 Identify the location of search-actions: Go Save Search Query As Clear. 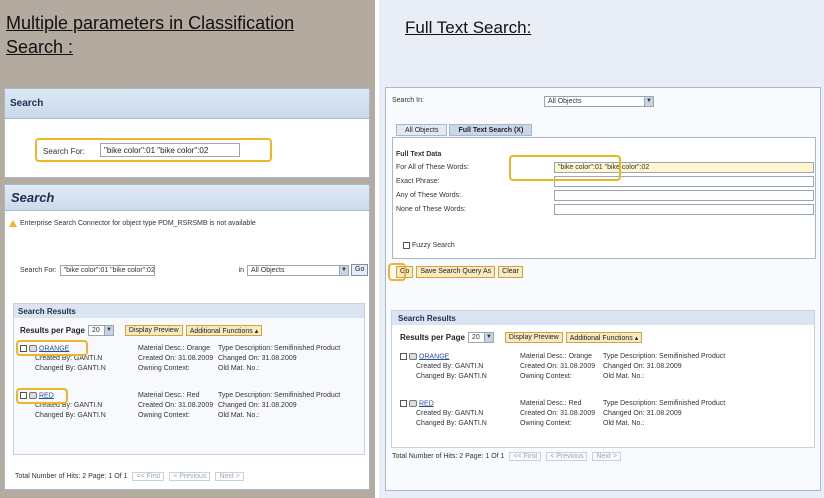
(459, 272).